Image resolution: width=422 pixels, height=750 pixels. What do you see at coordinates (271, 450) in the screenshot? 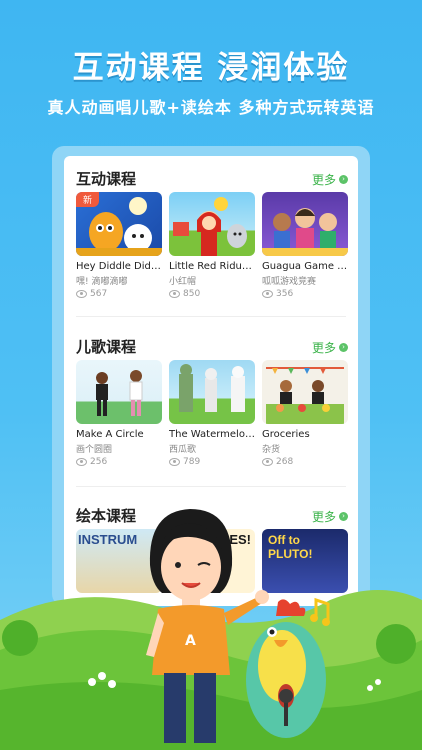
I see `course-subtitle: 杂货` at bounding box center [271, 450].